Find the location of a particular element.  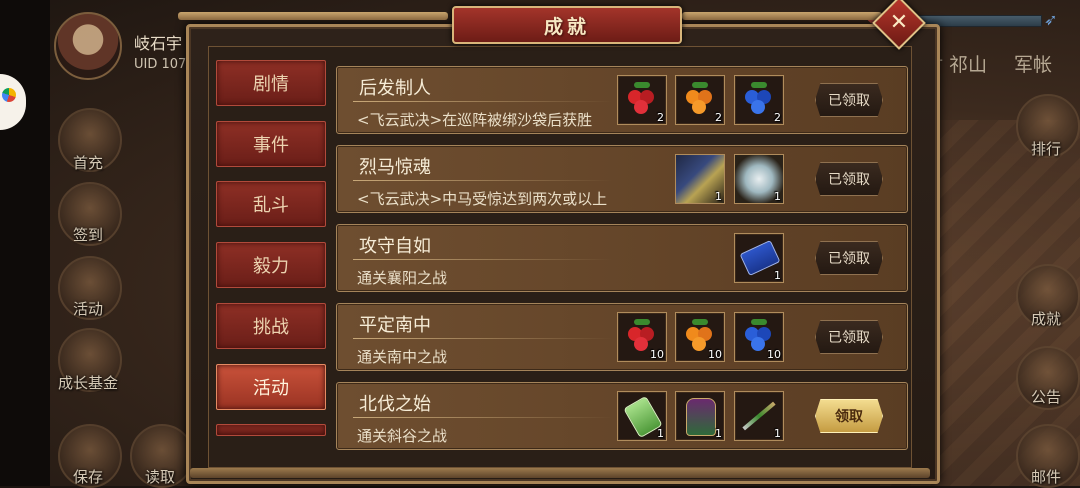

achievement-desc: <飞云武决>在巡阵被绑沙袋后获胜 is located at coordinates (475, 120).